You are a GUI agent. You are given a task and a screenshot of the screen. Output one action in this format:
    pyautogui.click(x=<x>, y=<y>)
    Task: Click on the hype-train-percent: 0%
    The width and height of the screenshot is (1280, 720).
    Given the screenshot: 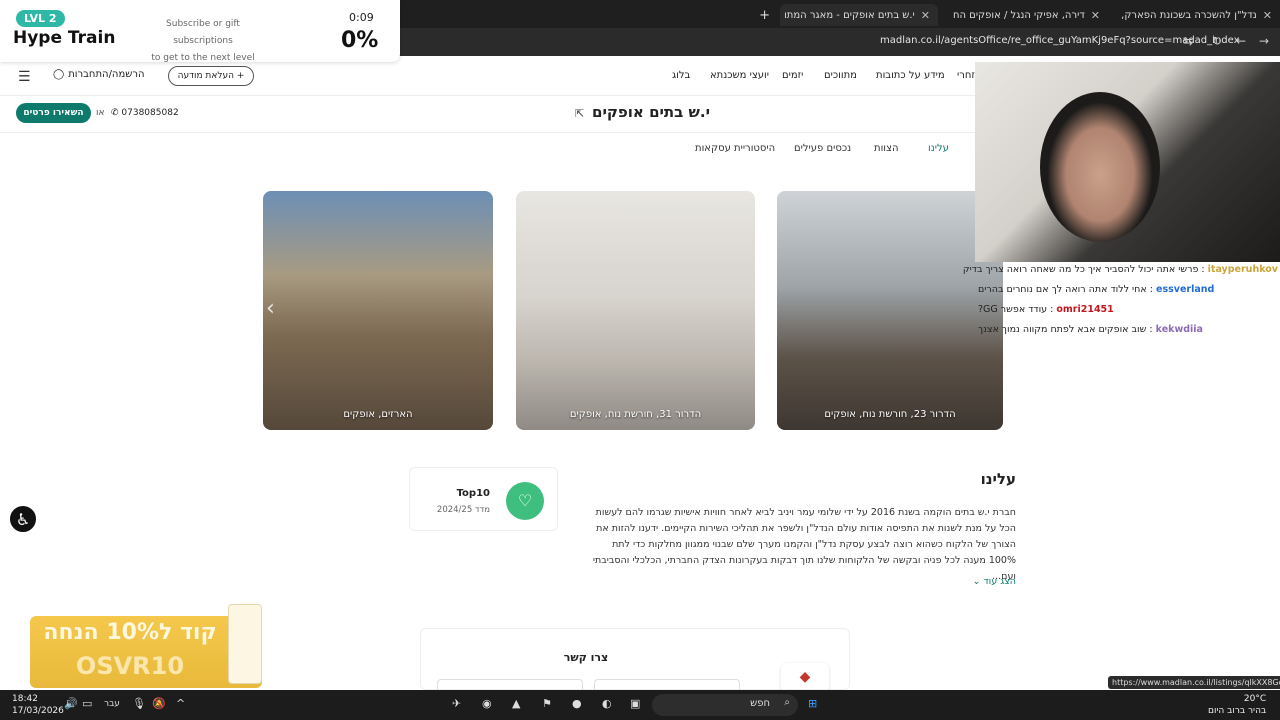 What is the action you would take?
    pyautogui.click(x=360, y=40)
    